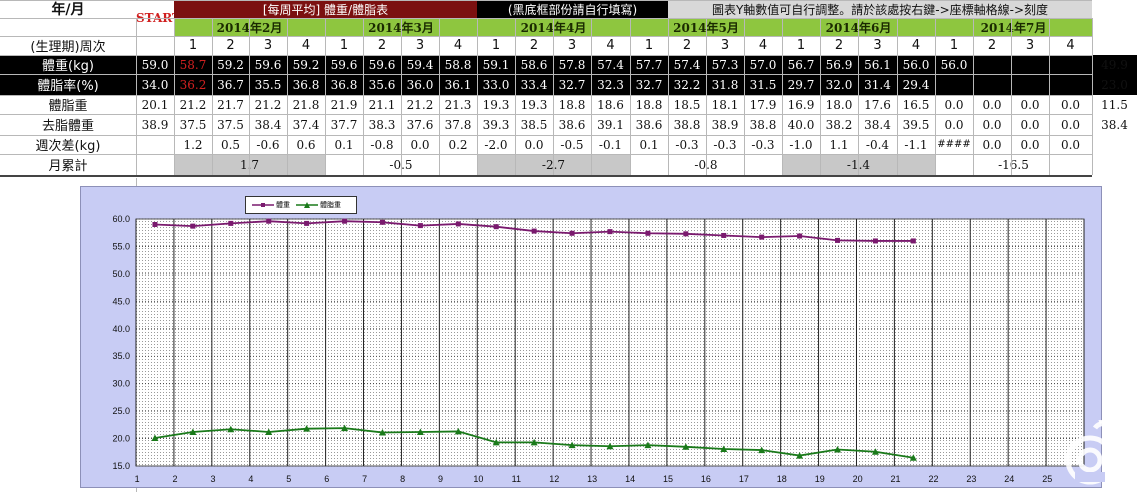  Describe the element at coordinates (458, 104) in the screenshot. I see `data-cell: 21.3` at that location.